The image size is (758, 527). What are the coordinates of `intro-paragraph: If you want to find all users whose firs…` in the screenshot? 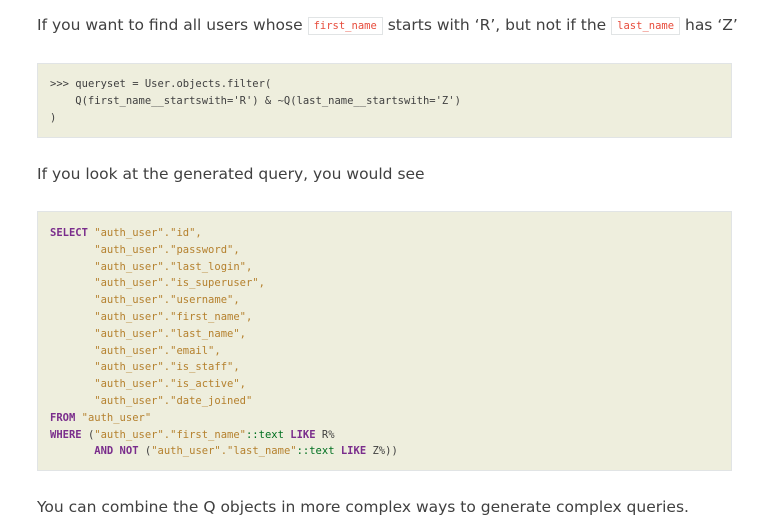 It's located at (387, 25).